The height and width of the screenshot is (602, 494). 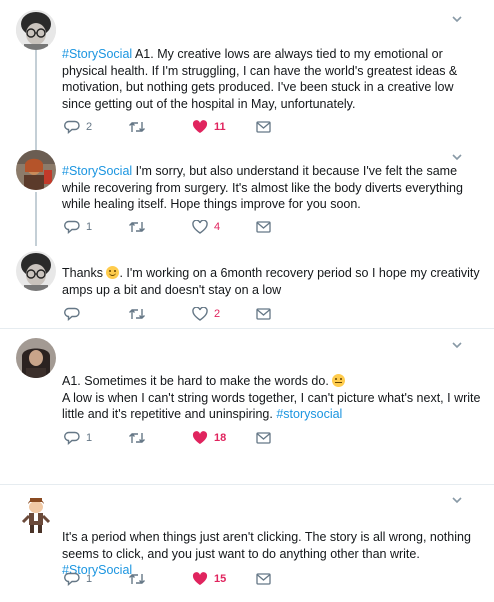 I want to click on grinning-emoji, so click(x=113, y=272).